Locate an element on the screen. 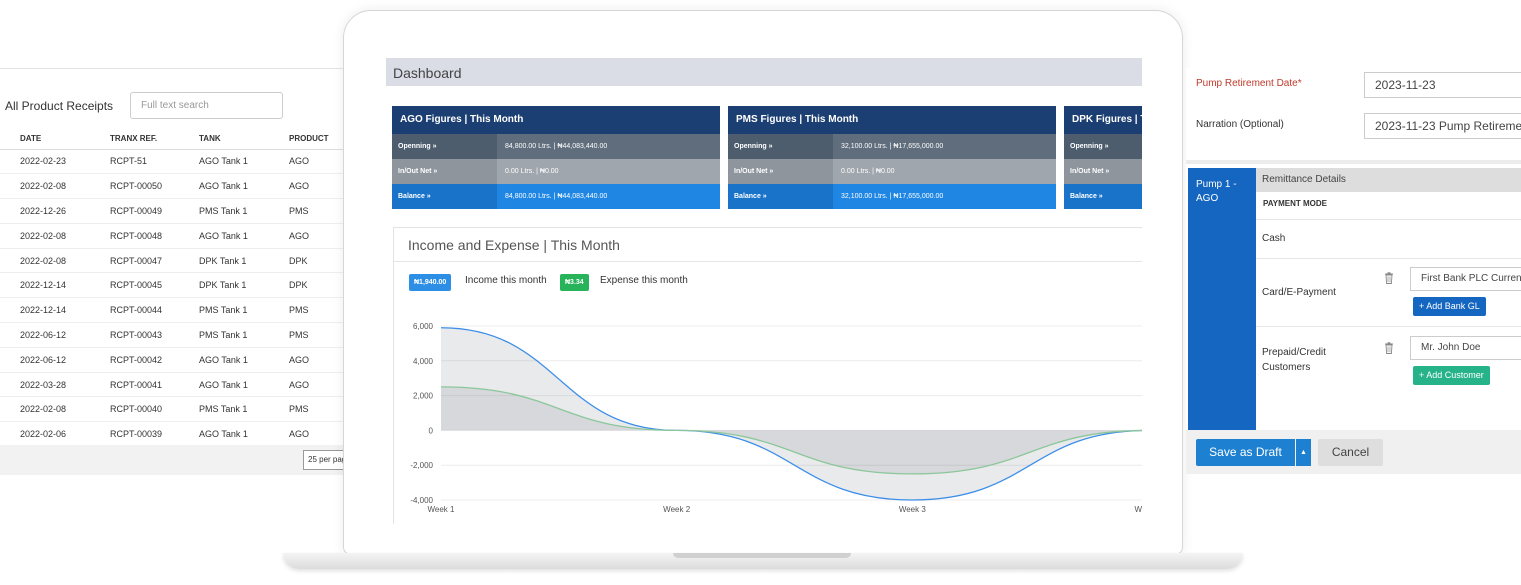  payment-mode-header: PAYMENT MODE is located at coordinates (1295, 203).